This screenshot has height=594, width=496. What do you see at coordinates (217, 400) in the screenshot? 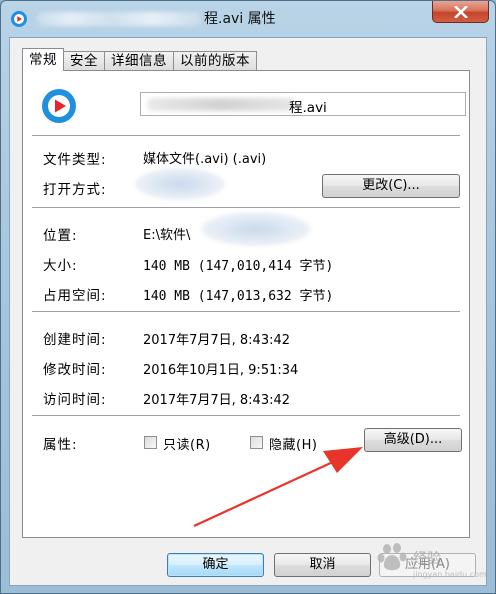
I see `accessed-value: 2017年7月7日, 8:43:42` at bounding box center [217, 400].